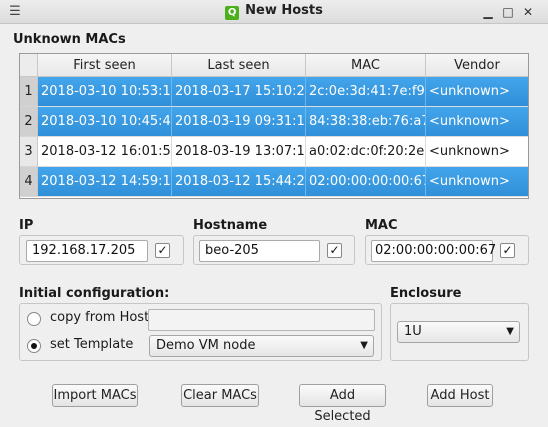 The width and height of the screenshot is (548, 427). I want to click on row-header: 4, so click(29, 182).